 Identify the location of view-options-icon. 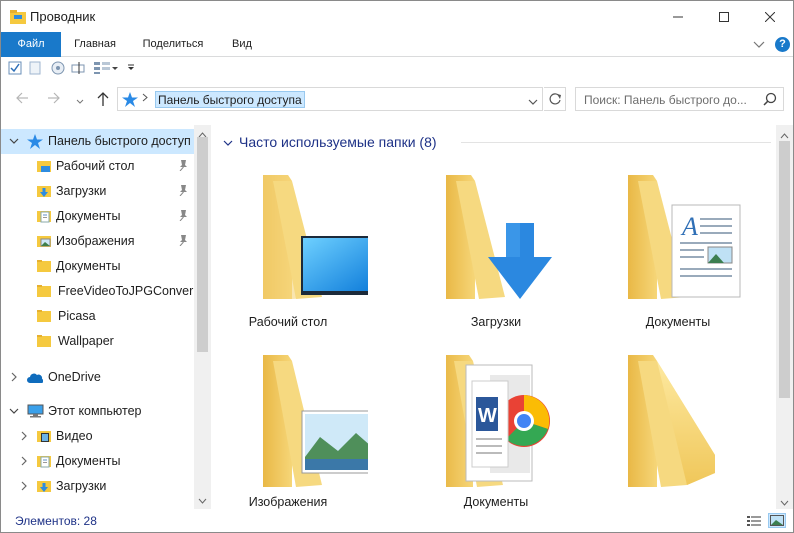
(106, 69).